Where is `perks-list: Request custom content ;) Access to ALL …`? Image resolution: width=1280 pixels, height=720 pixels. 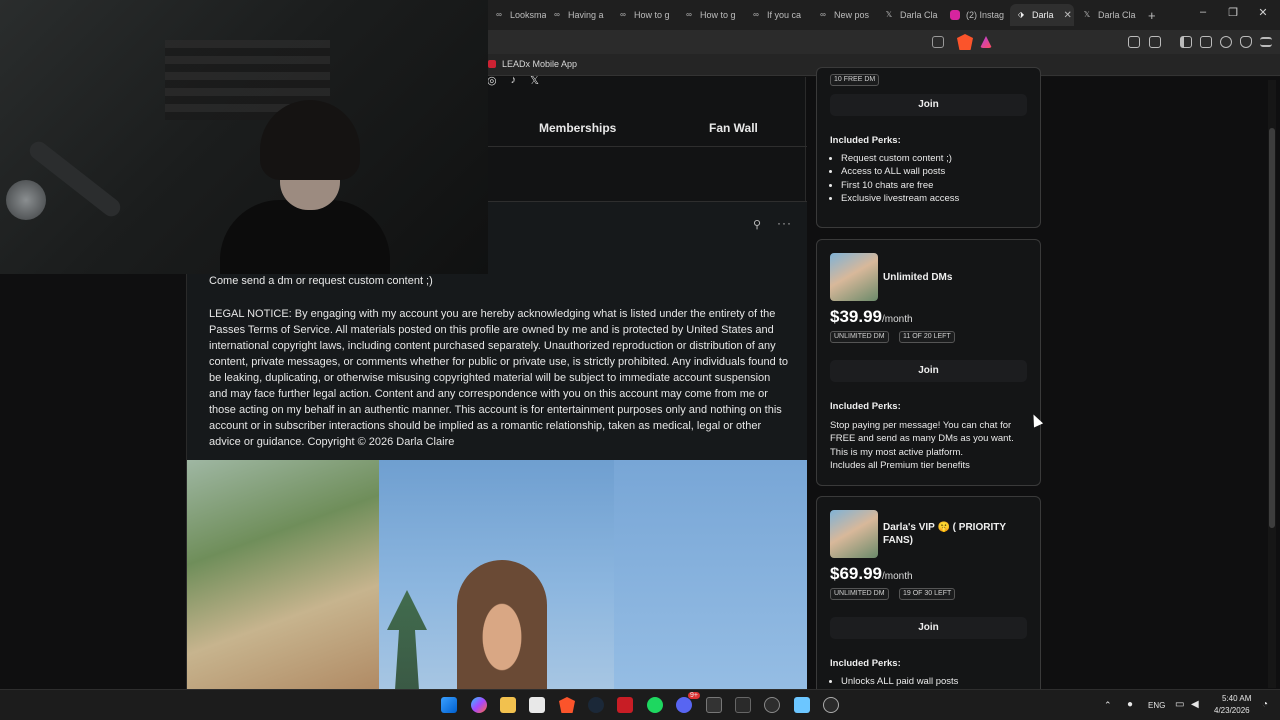
perks-list: Request custom content ;) Access to ALL … is located at coordinates (936, 178).